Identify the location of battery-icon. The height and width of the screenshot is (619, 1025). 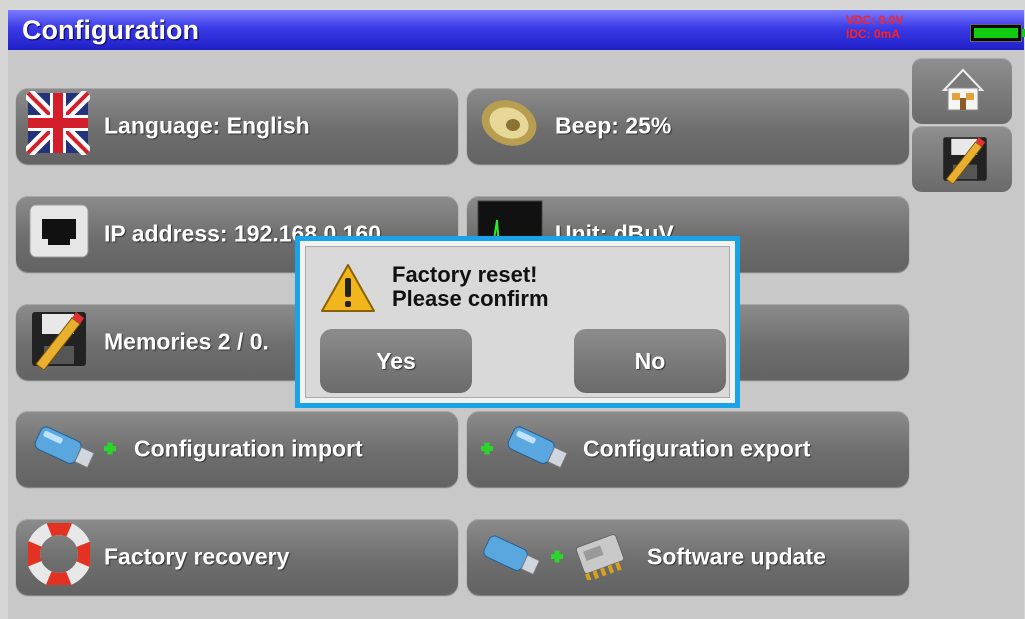
(996, 33).